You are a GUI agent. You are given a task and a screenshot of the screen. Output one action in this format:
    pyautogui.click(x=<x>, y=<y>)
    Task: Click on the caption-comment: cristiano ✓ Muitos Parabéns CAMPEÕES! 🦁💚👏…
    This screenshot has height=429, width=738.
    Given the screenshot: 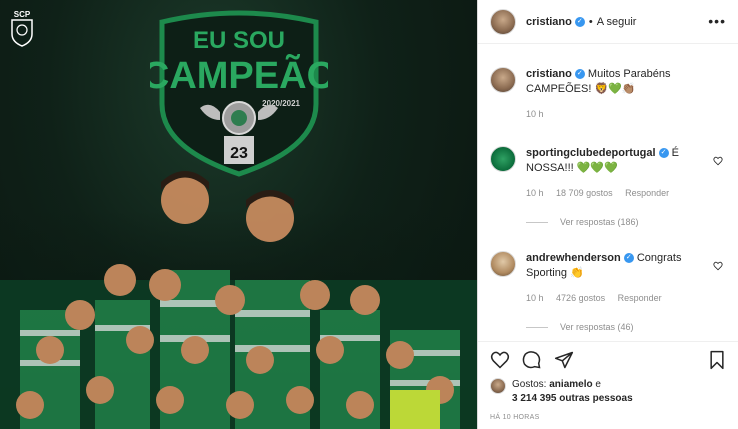 What is the action you would take?
    pyautogui.click(x=608, y=94)
    